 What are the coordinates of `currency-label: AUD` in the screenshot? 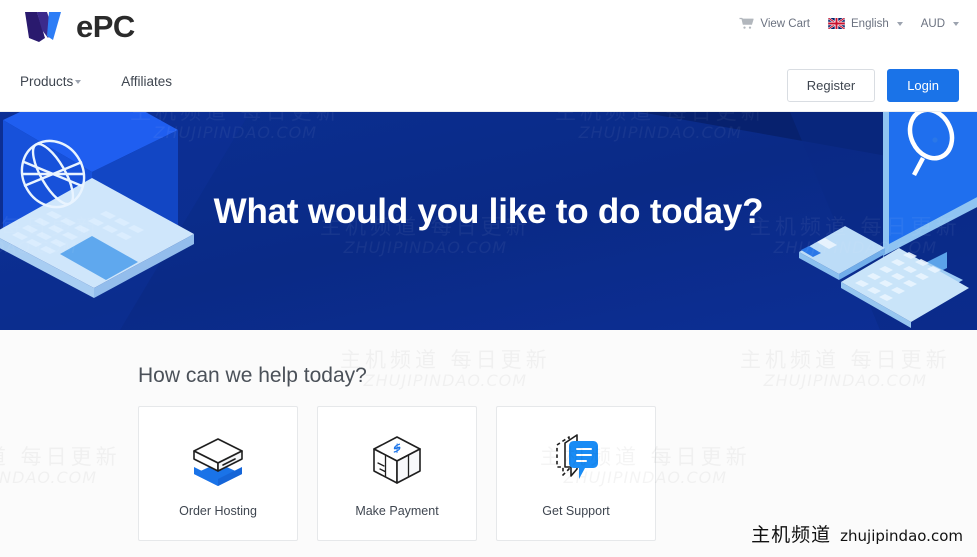 It's located at (932, 23).